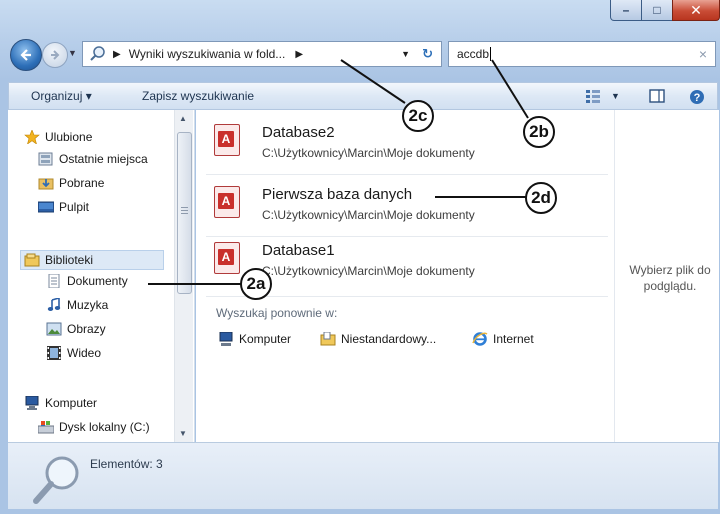 Image resolution: width=720 pixels, height=514 pixels. What do you see at coordinates (541, 198) in the screenshot?
I see `callout-2d: 2d` at bounding box center [541, 198].